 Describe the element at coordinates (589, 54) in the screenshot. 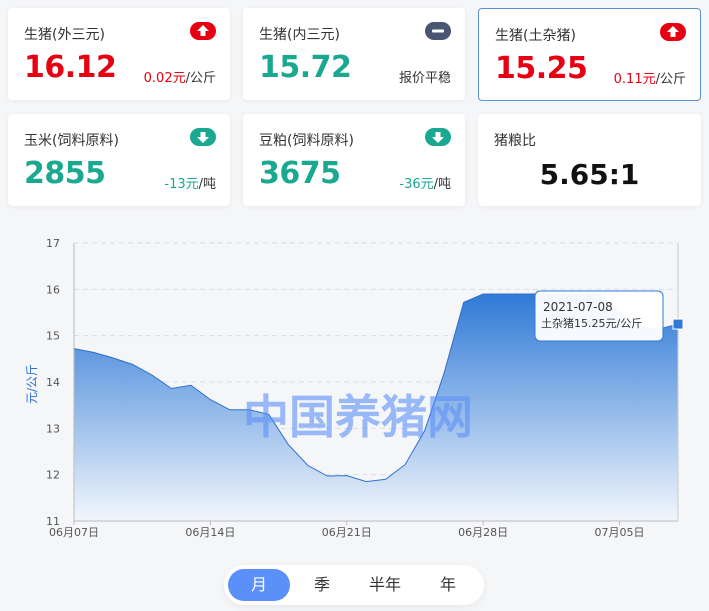

I see `price-card-local-pig: 生猪(土杂猪) 15.25 0.11元/公斤` at that location.